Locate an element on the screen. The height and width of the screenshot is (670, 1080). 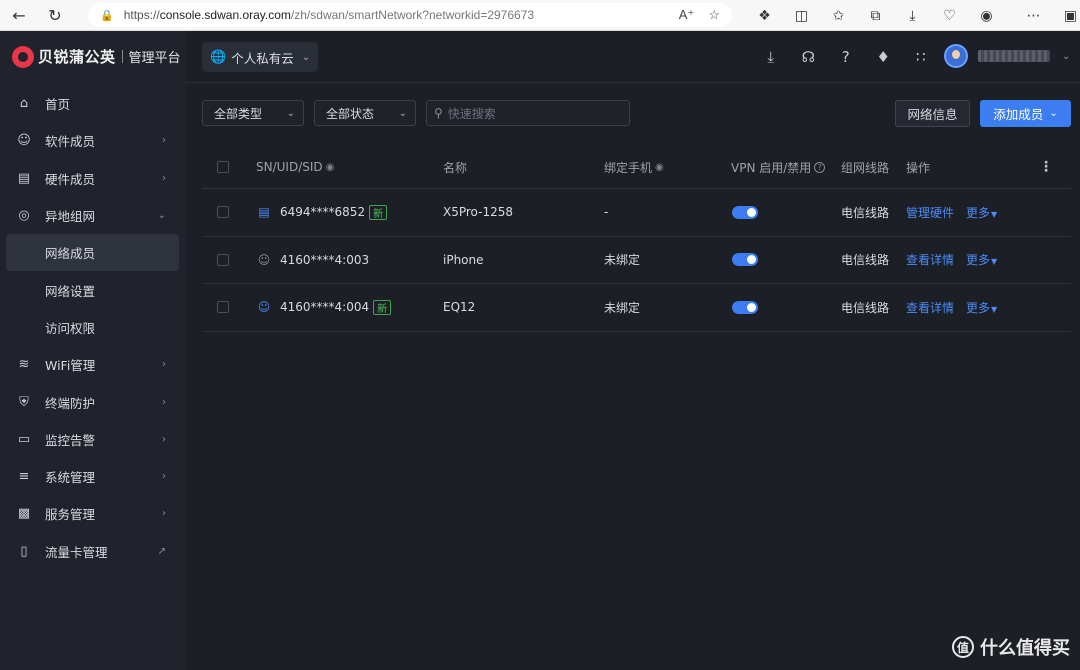
add-member-button: 添加成员 ⌄ is located at coordinates (1025, 113).